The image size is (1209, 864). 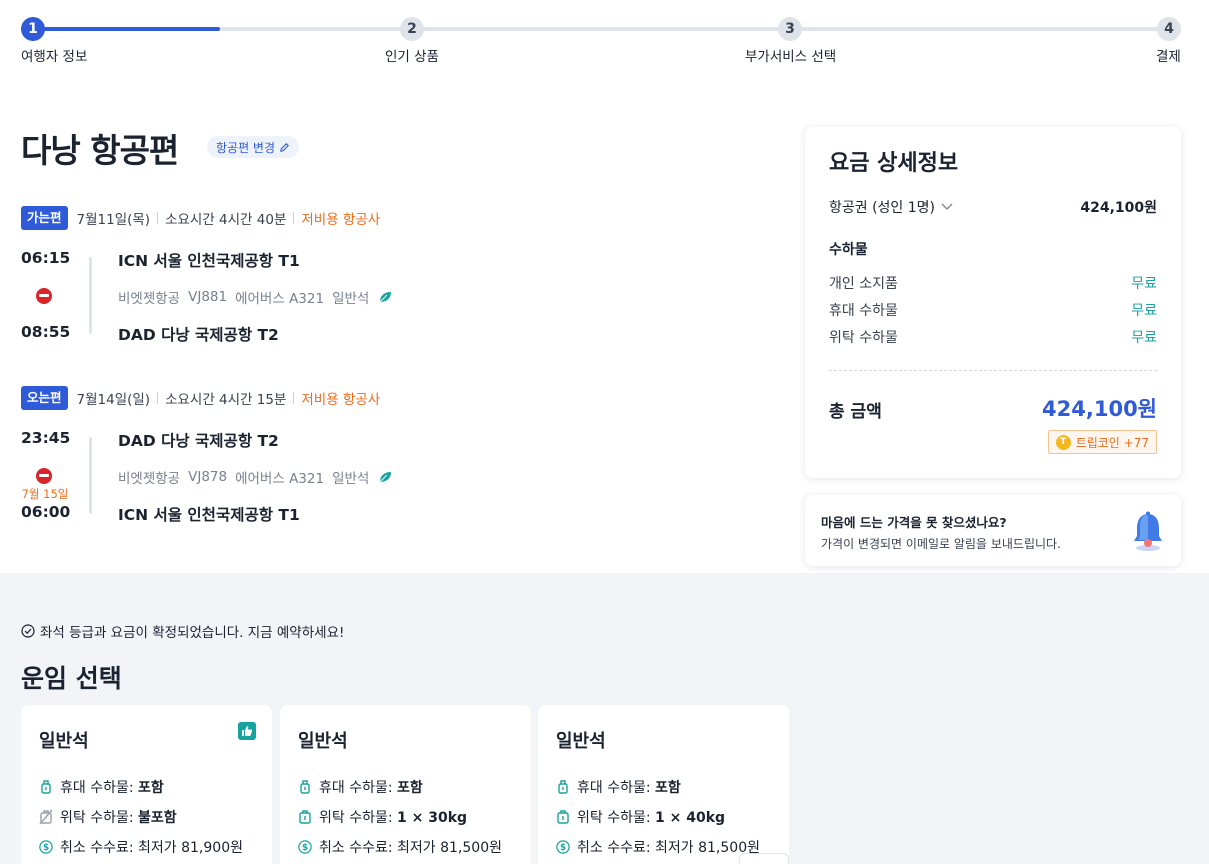 I want to click on thumbs-up-icon, so click(x=247, y=731).